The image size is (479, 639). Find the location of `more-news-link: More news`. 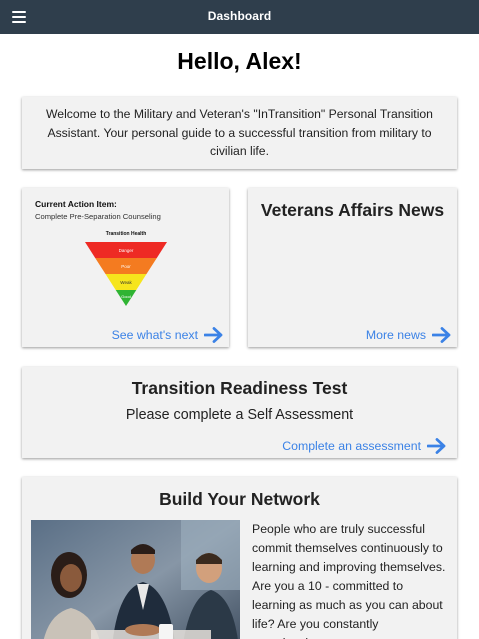

more-news-link: More news is located at coordinates (409, 335).